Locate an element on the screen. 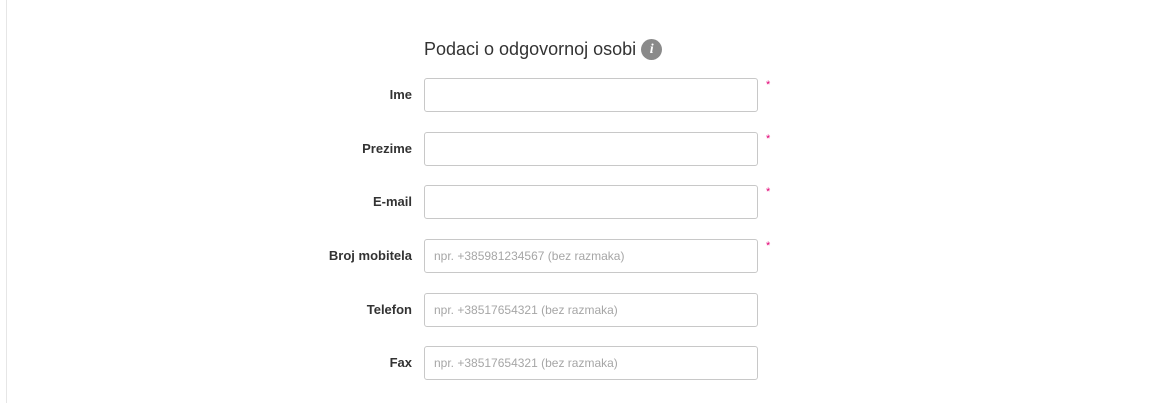  prezime-label: Prezime is located at coordinates (387, 148).